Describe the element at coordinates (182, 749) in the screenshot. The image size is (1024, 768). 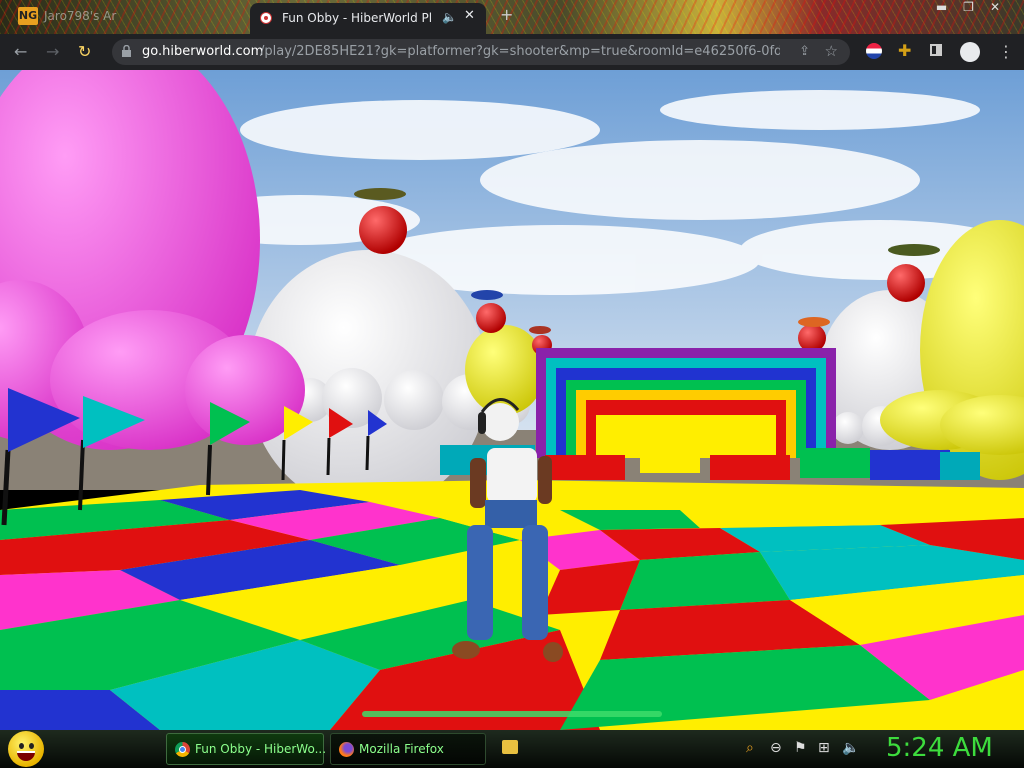
I see `chrome-icon` at that location.